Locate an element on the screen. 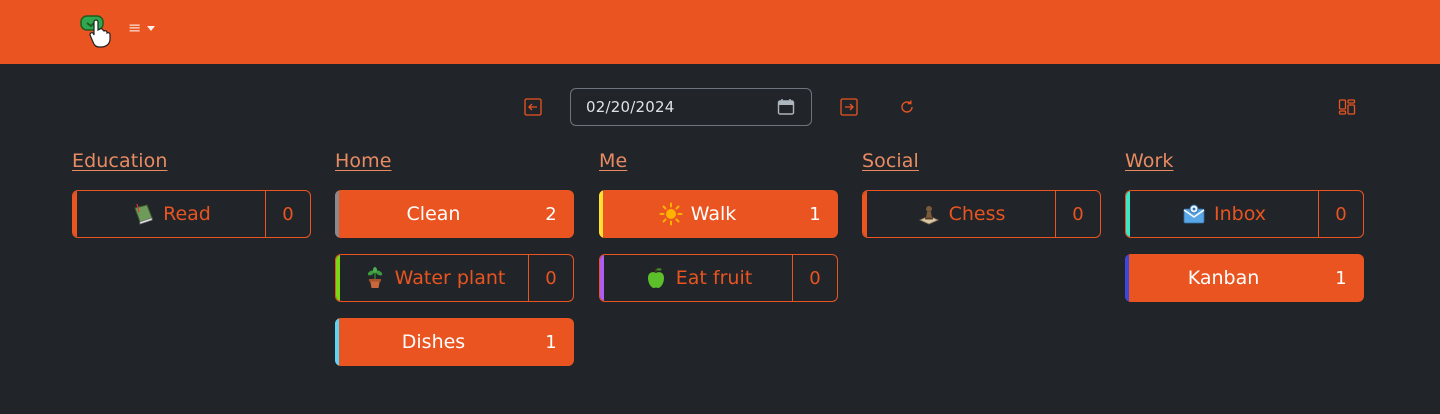 This screenshot has width=1440, height=414. habit-button-walk: Walk 1 is located at coordinates (718, 214).